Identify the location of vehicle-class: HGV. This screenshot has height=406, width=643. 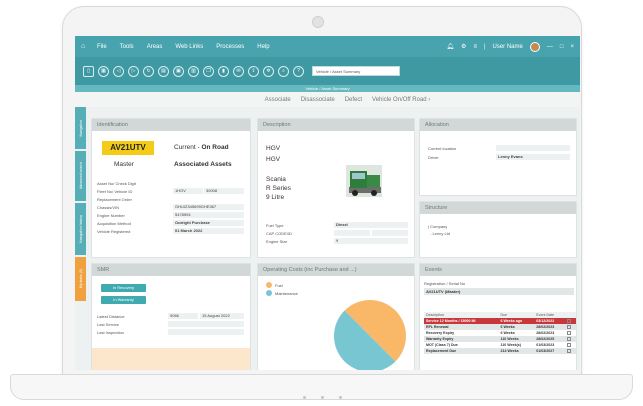
(273, 159).